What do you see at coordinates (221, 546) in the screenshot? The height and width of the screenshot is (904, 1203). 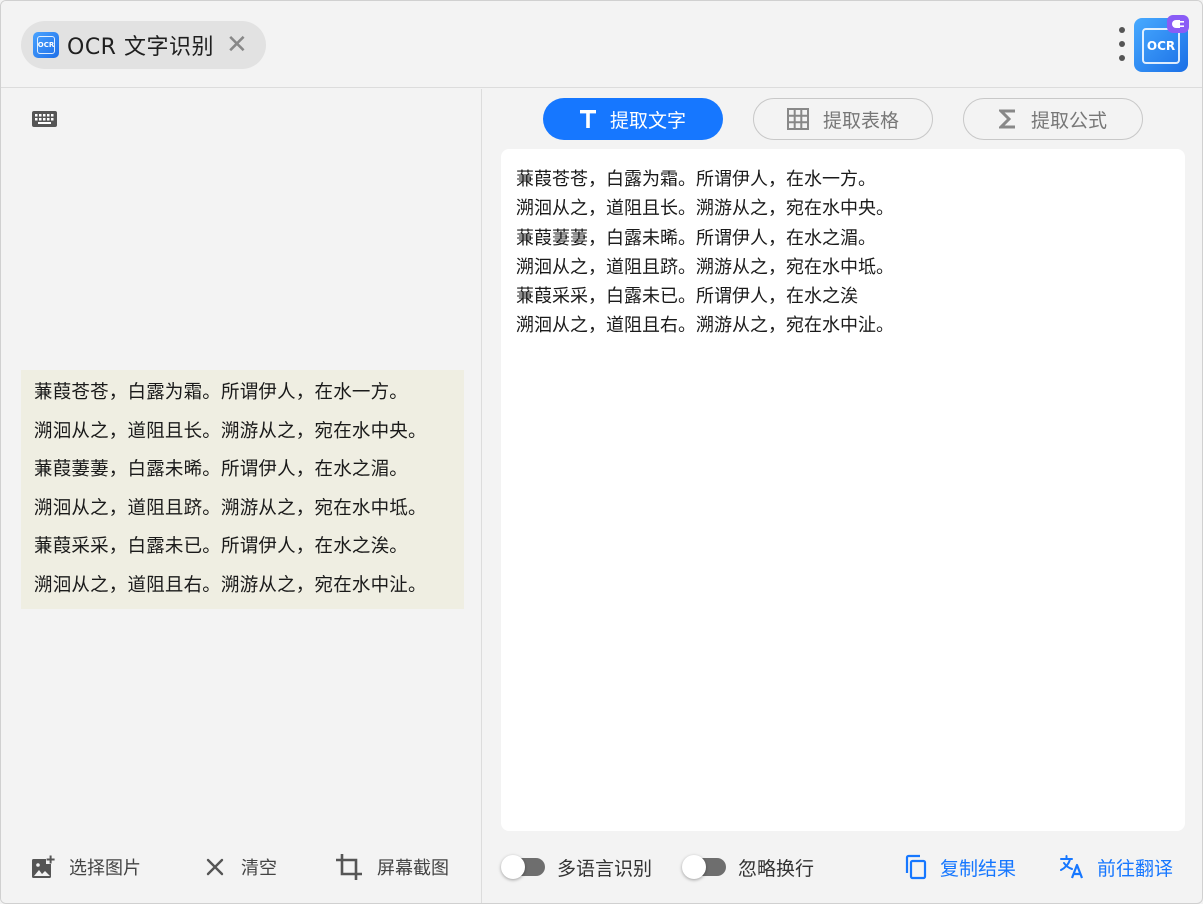 I see `image-text-line: 蒹葭采采，白露未已。所谓伊人，在水之涘。` at bounding box center [221, 546].